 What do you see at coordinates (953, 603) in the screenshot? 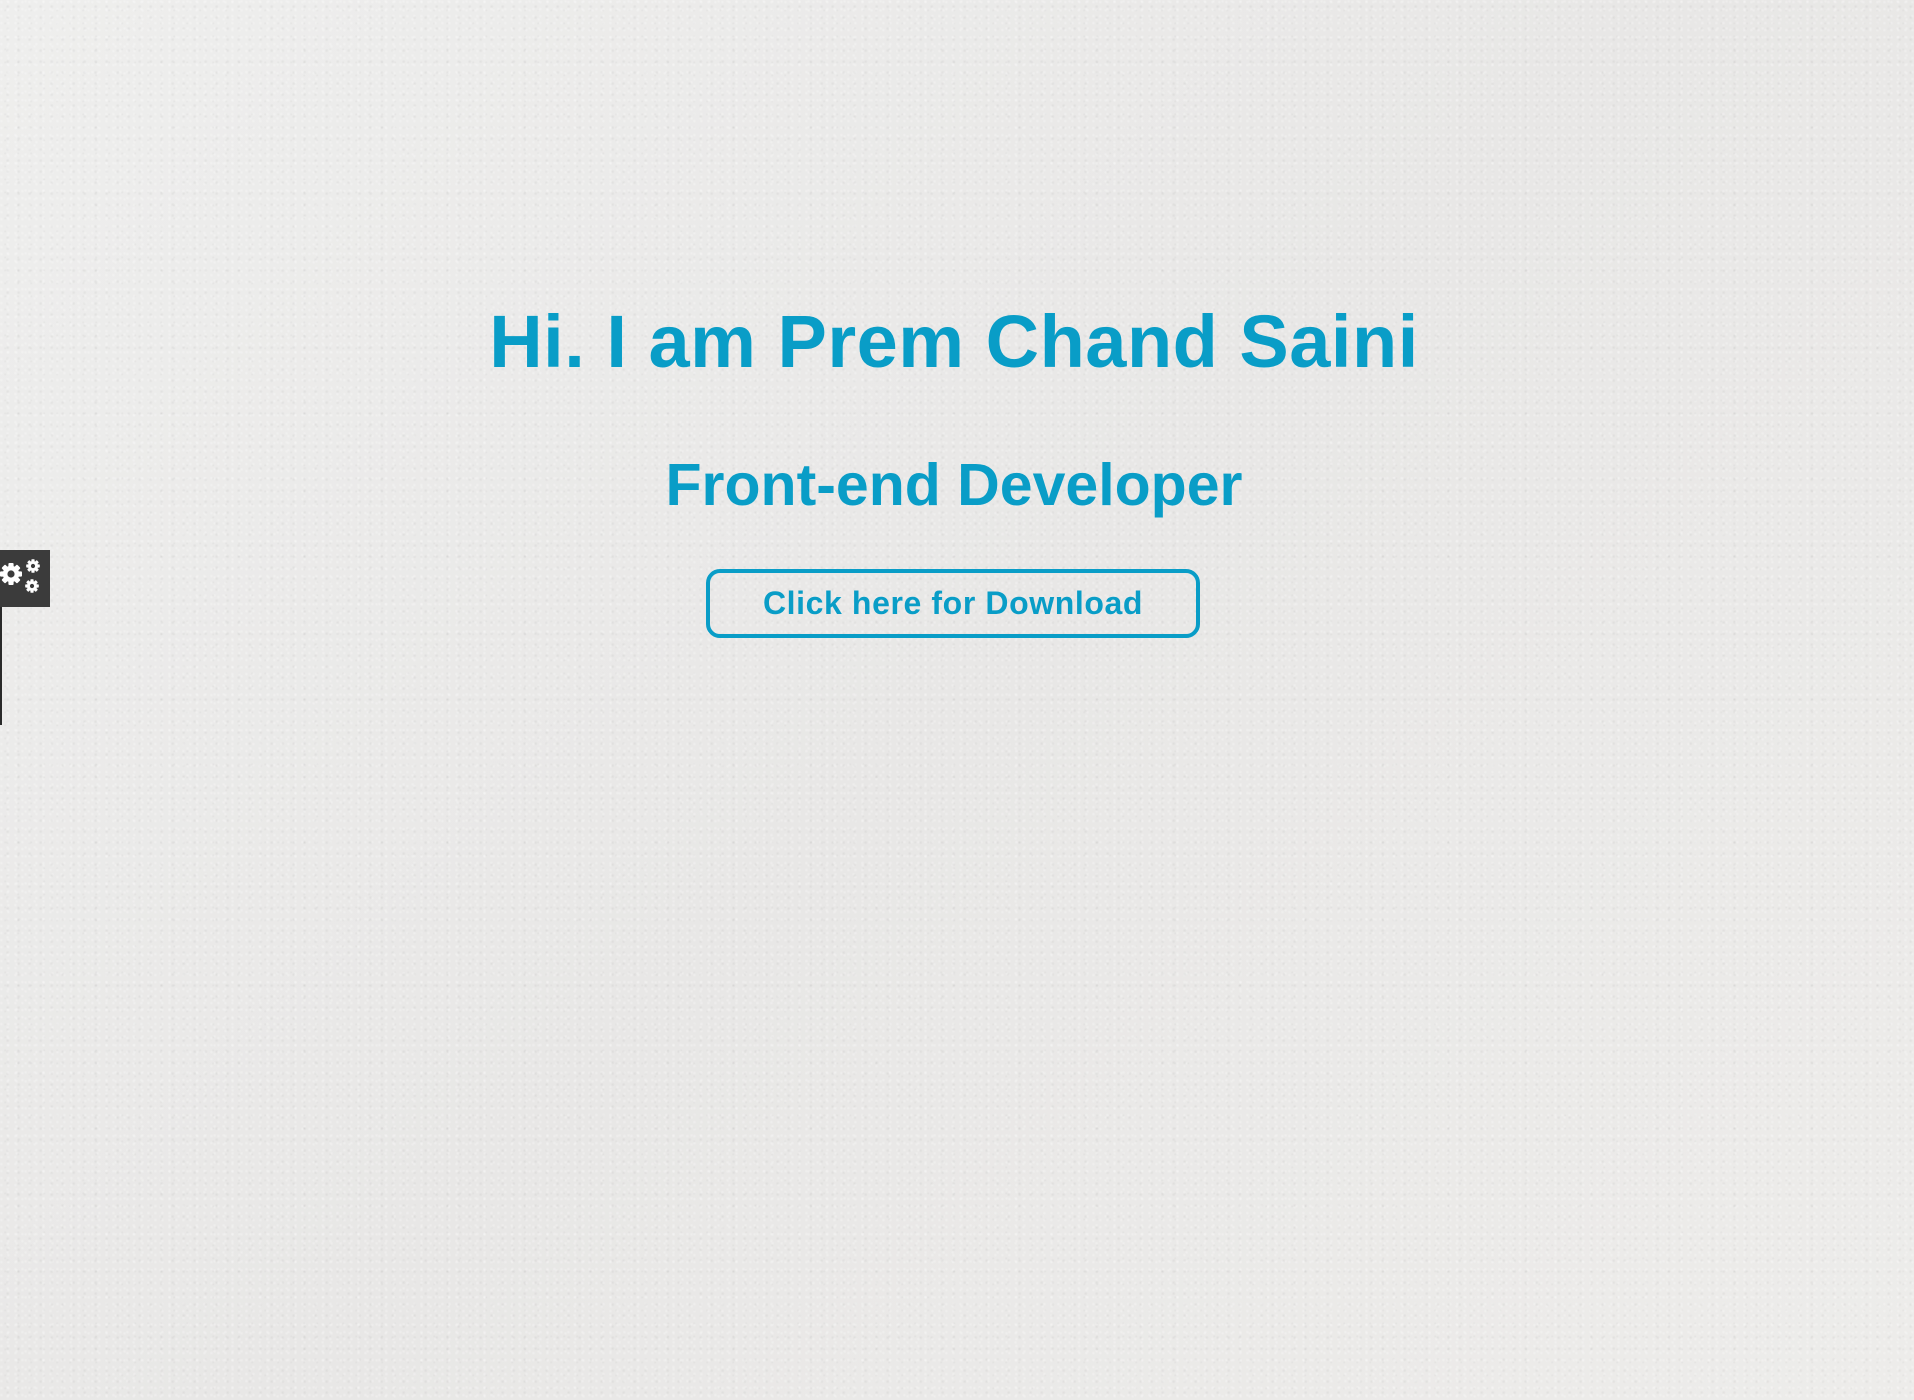
I see `download-button: Click here for Download` at bounding box center [953, 603].